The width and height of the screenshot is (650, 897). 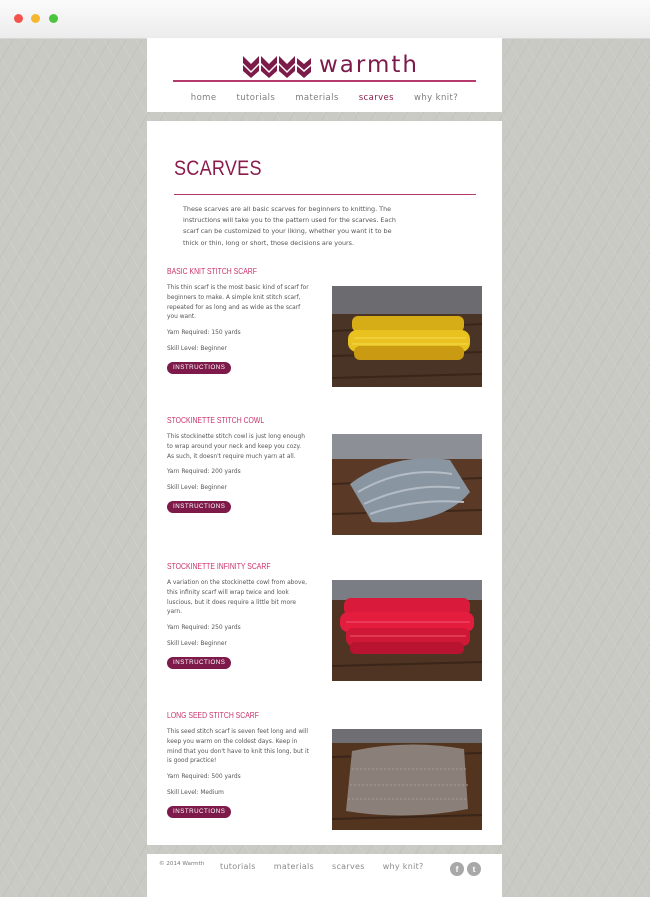 I want to click on minimize-window-icon, so click(x=35, y=18).